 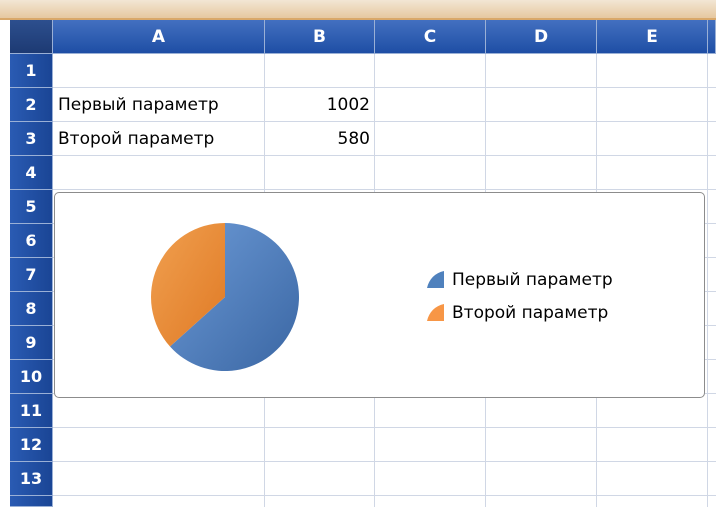 What do you see at coordinates (160, 105) in the screenshot?
I see `cell-a2: Первый параметр` at bounding box center [160, 105].